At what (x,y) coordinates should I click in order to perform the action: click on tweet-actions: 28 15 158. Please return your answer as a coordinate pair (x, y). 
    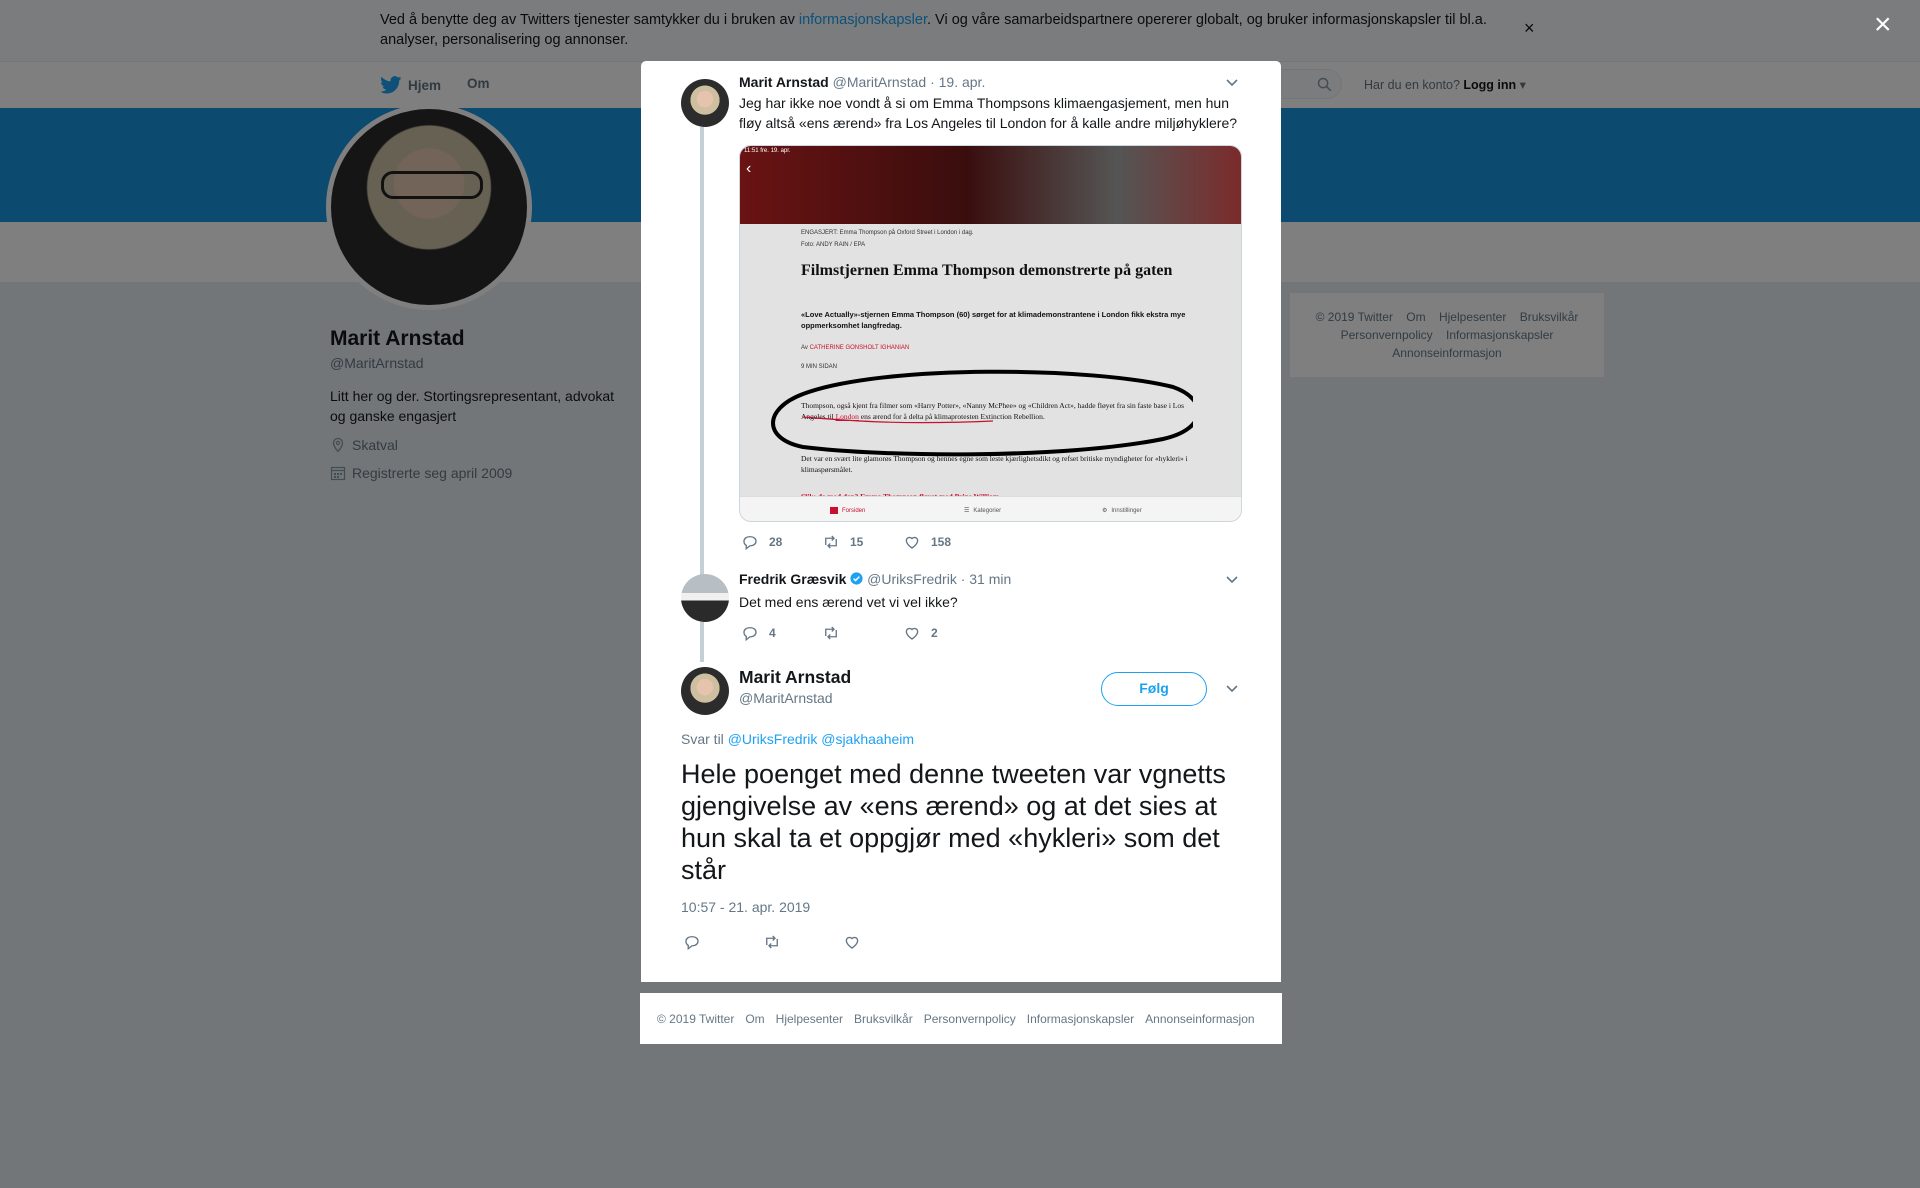
    Looking at the image, I should click on (846, 542).